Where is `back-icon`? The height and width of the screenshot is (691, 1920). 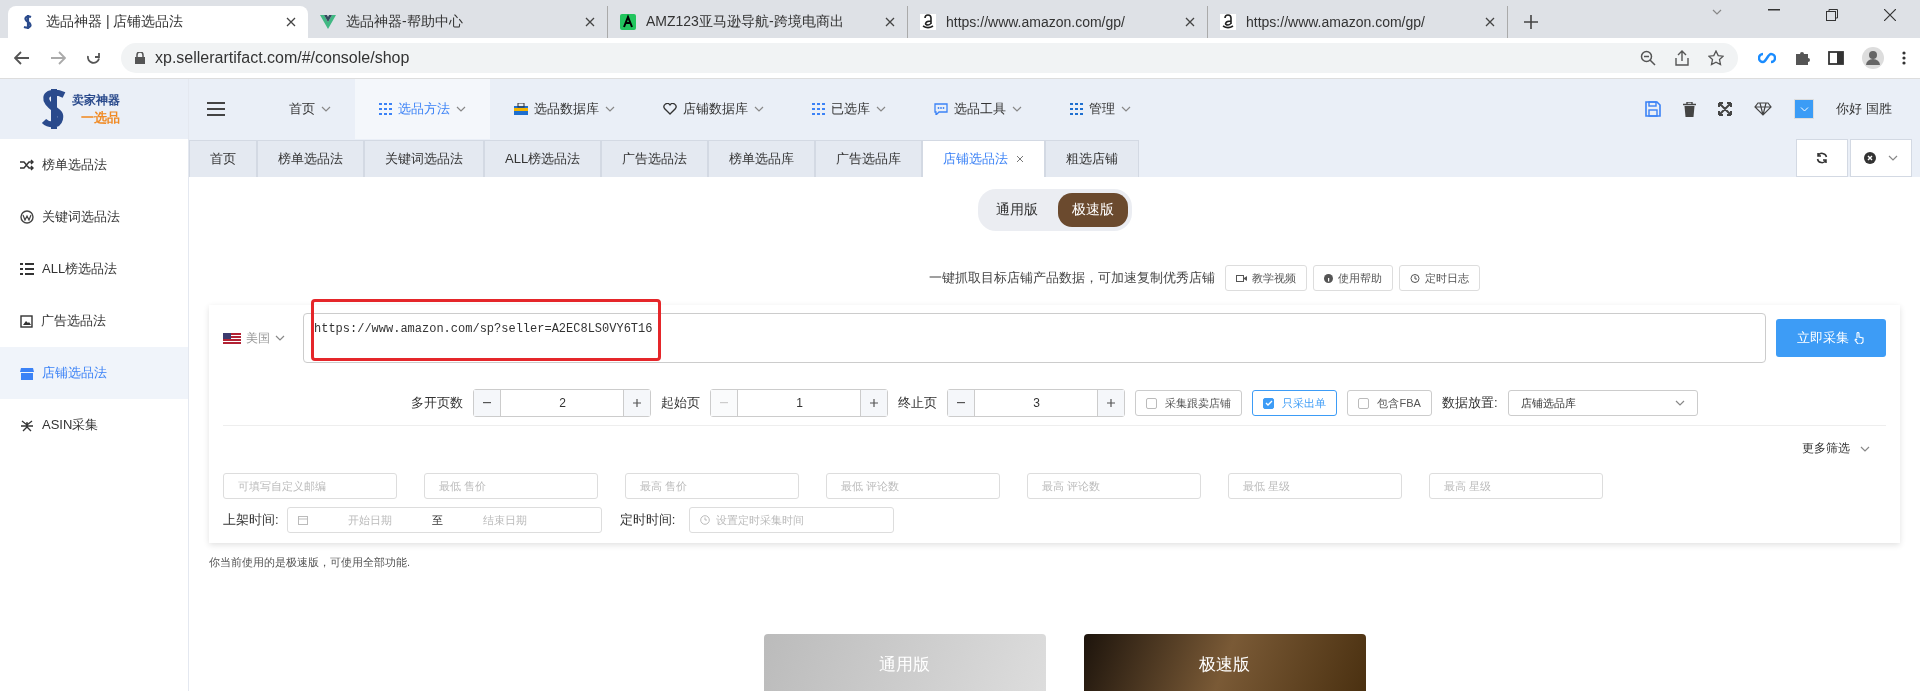 back-icon is located at coordinates (22, 58).